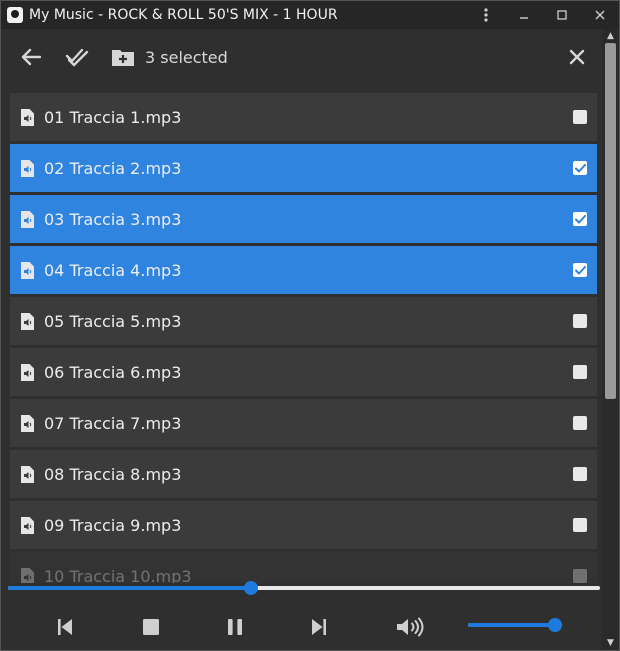 This screenshot has width=620, height=651. I want to click on volume-button, so click(410, 627).